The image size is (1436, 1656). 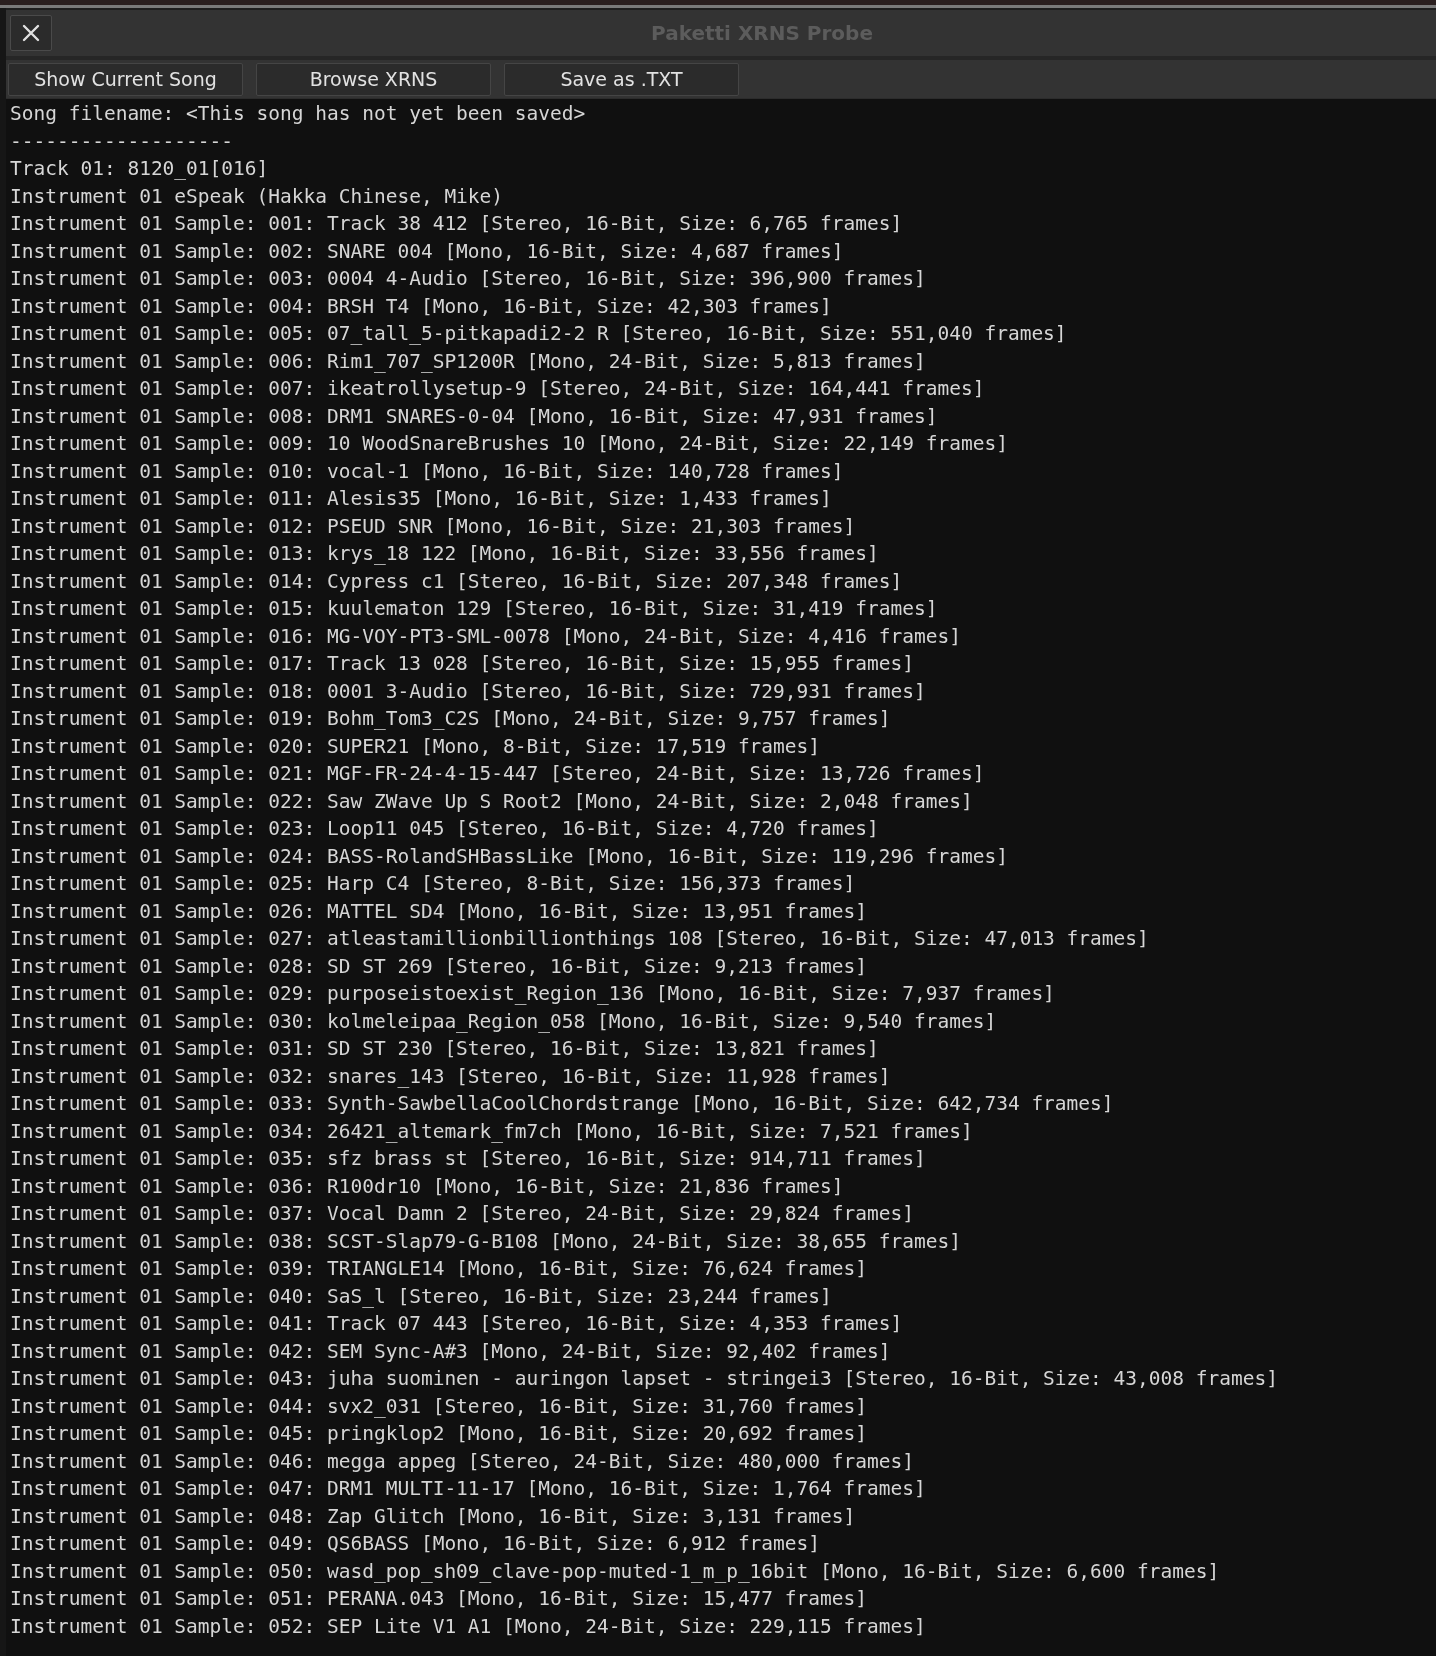 What do you see at coordinates (421, 306) in the screenshot?
I see `output-line: Instrument 01 Sample: 004: BRSH T4 [Mono, 16-Bit, Size: 42,303 frames]` at bounding box center [421, 306].